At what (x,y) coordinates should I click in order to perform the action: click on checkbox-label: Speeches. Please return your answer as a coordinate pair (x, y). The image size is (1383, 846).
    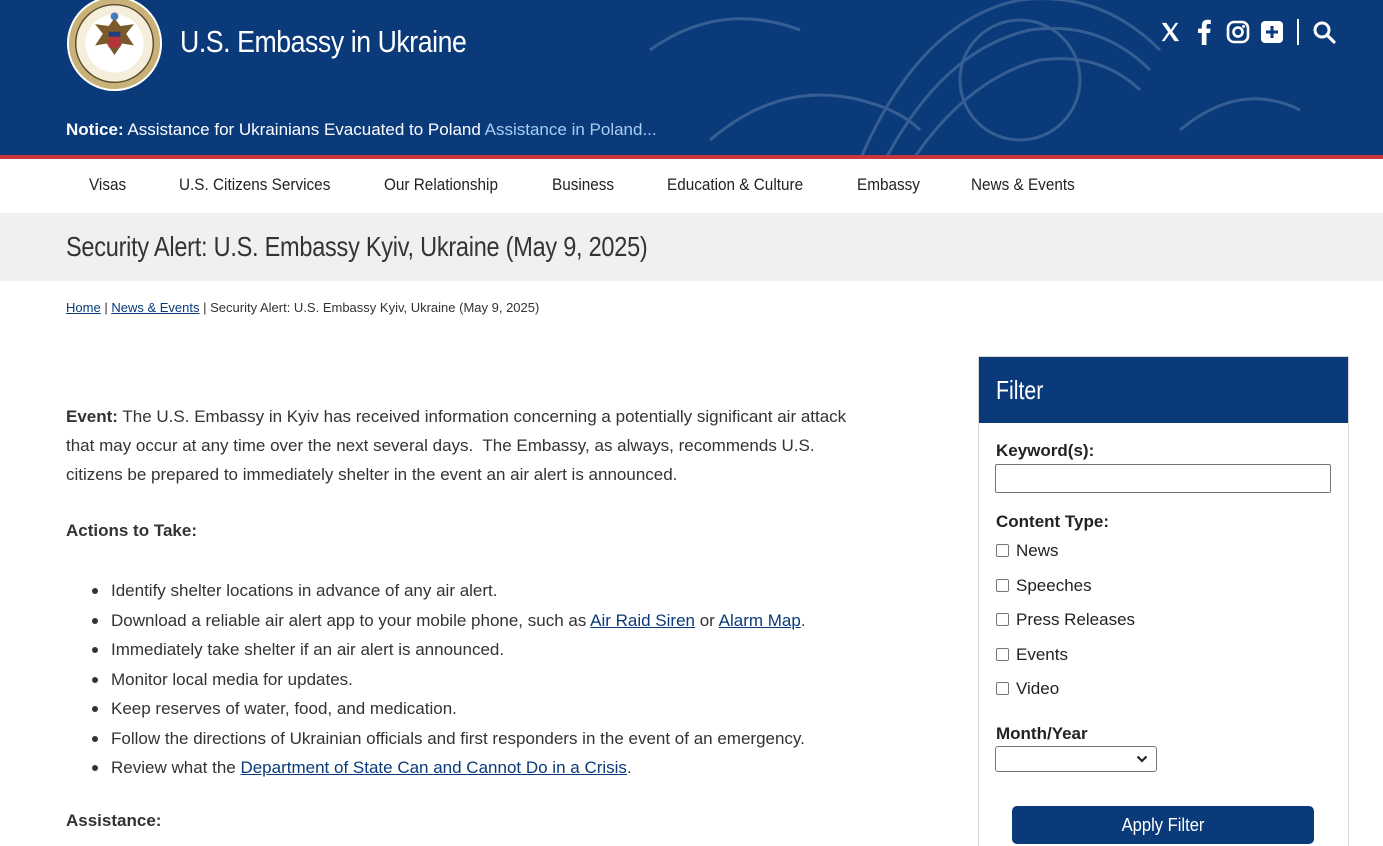
    Looking at the image, I should click on (1054, 585).